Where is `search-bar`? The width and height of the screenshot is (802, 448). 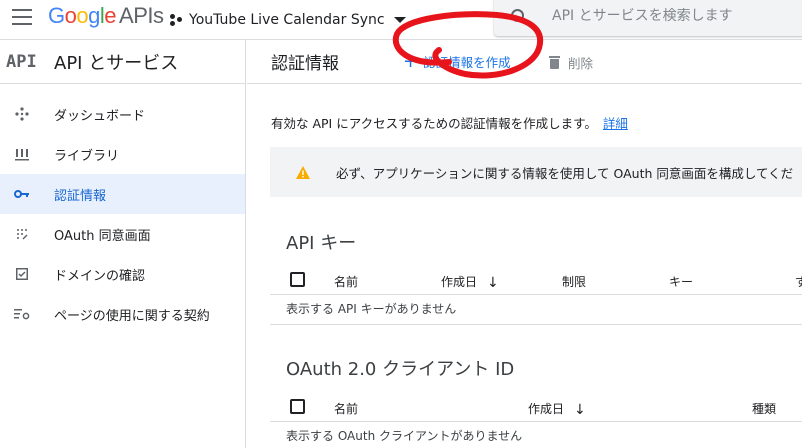
search-bar is located at coordinates (648, 18).